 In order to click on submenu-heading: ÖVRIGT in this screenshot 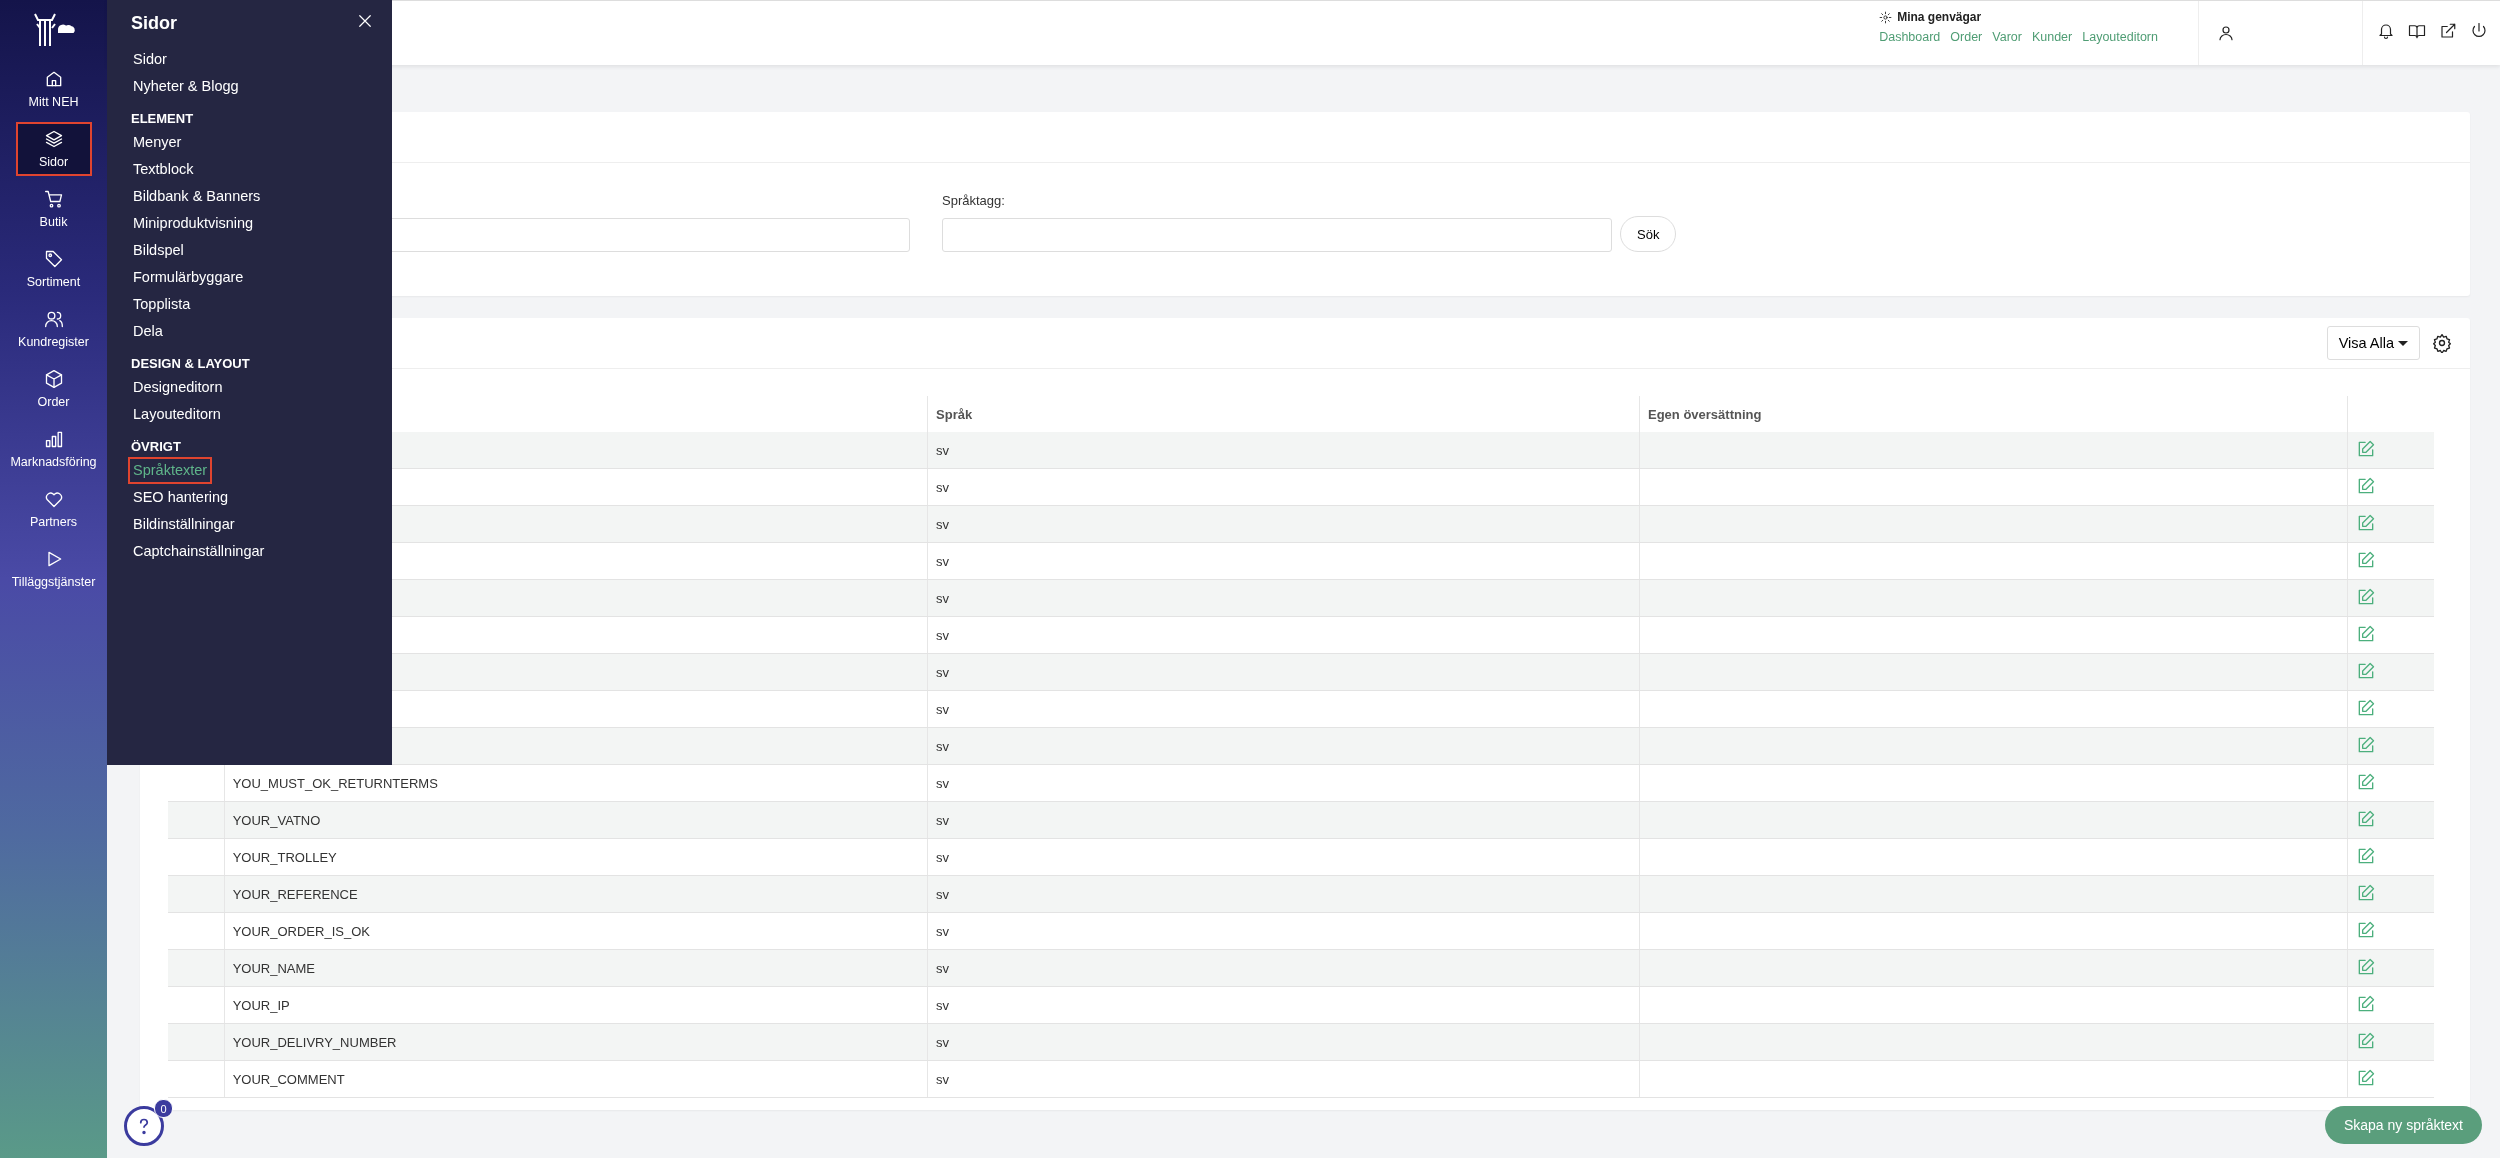, I will do `click(156, 446)`.